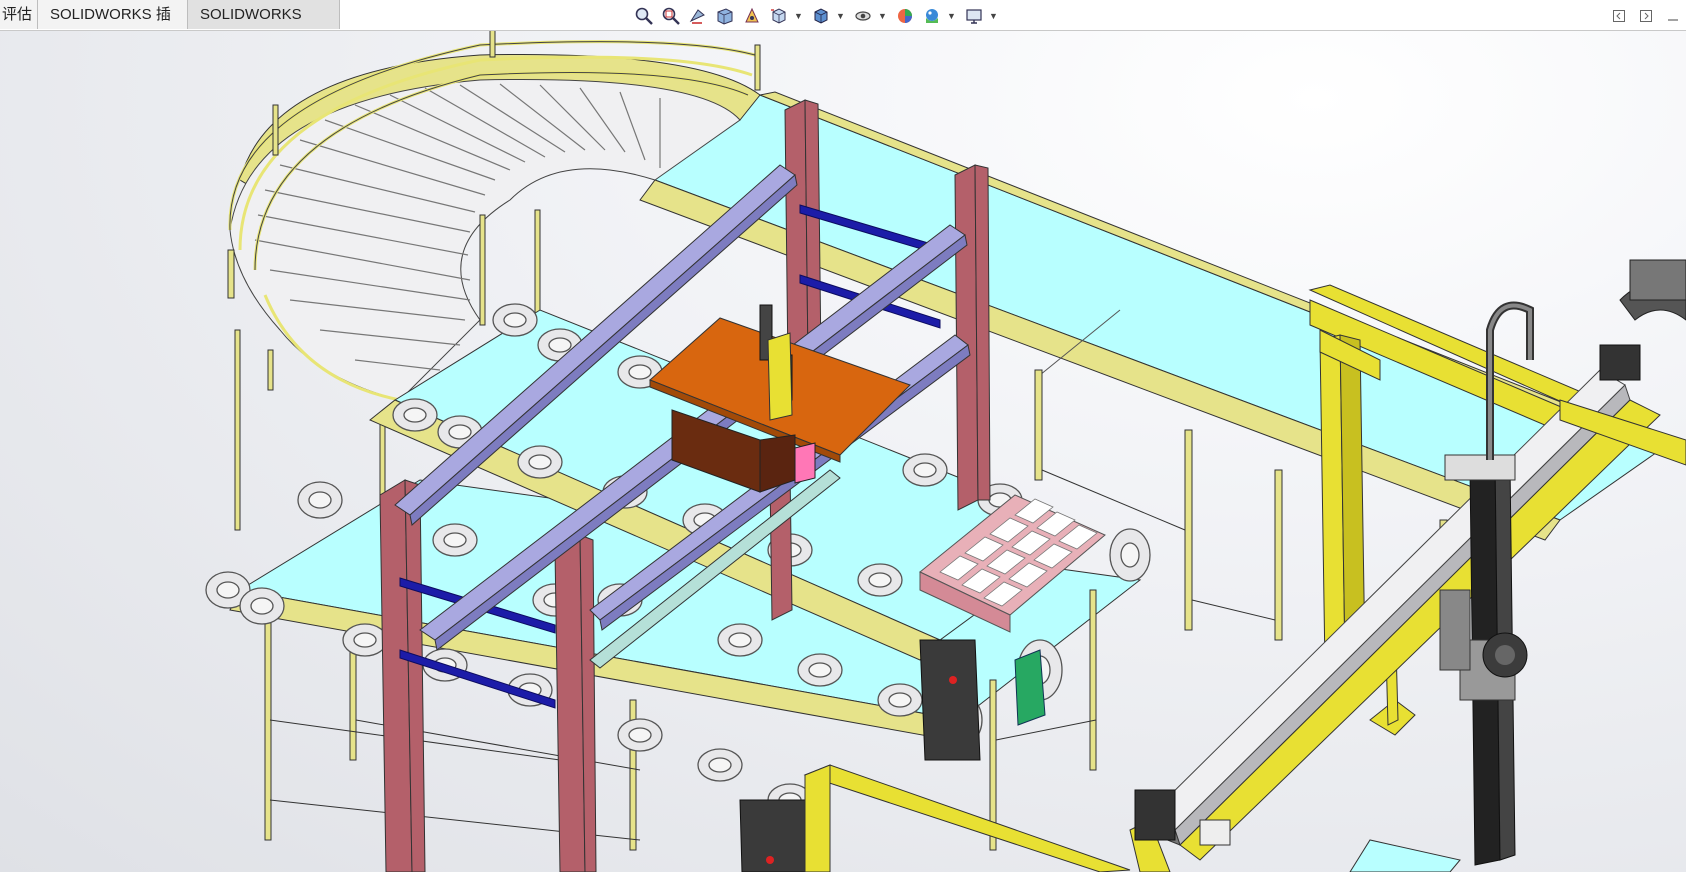 This screenshot has height=872, width=1686. What do you see at coordinates (798, 16) in the screenshot?
I see `view-orientation-dropdown-icon: ▼` at bounding box center [798, 16].